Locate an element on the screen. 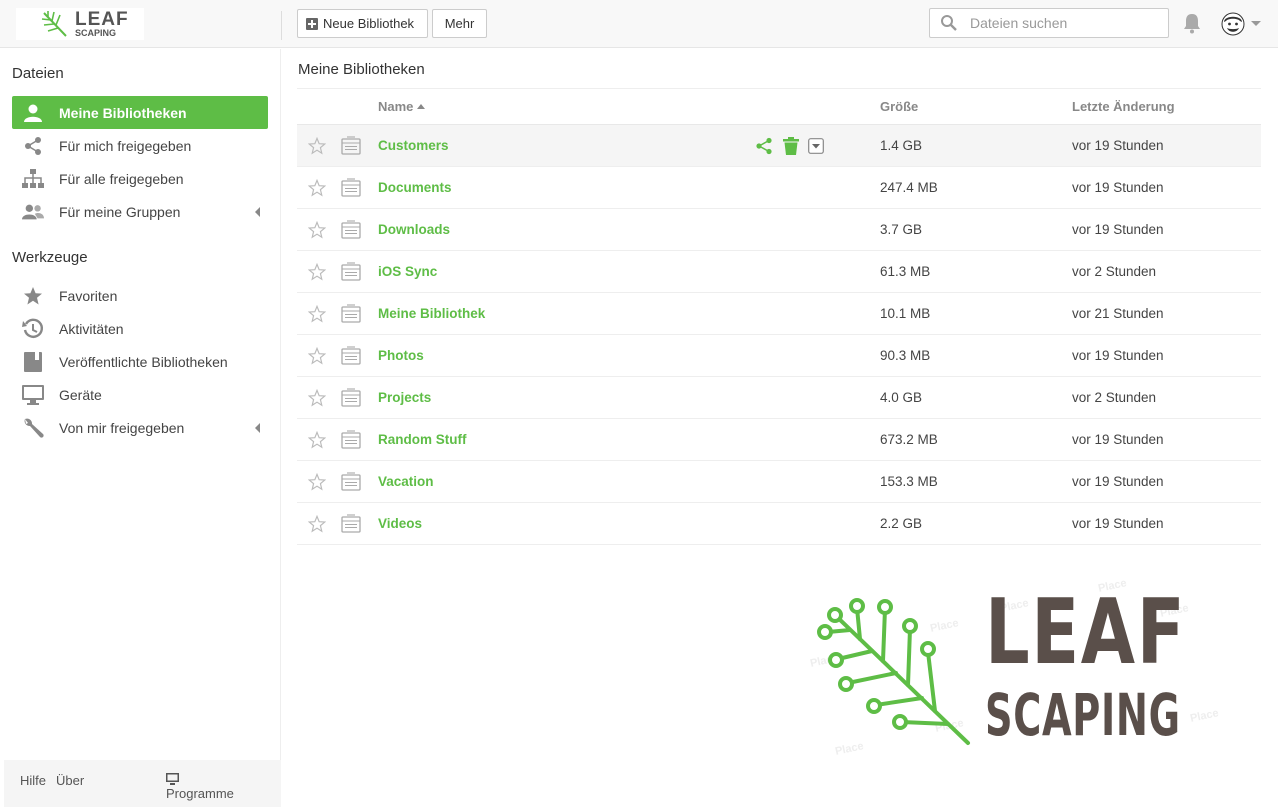 This screenshot has width=1278, height=807. branding-text-leaf: LEAF is located at coordinates (1086, 632).